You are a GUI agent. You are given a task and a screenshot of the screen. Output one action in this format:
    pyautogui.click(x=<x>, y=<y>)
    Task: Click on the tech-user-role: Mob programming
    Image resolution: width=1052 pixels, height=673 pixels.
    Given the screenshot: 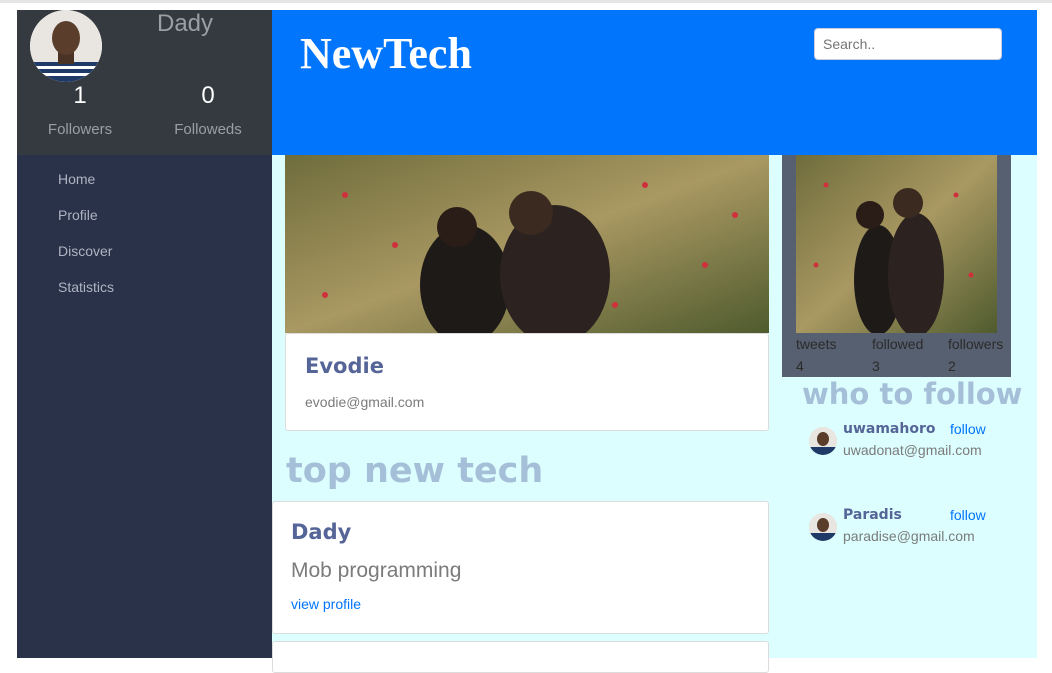 What is the action you would take?
    pyautogui.click(x=376, y=570)
    